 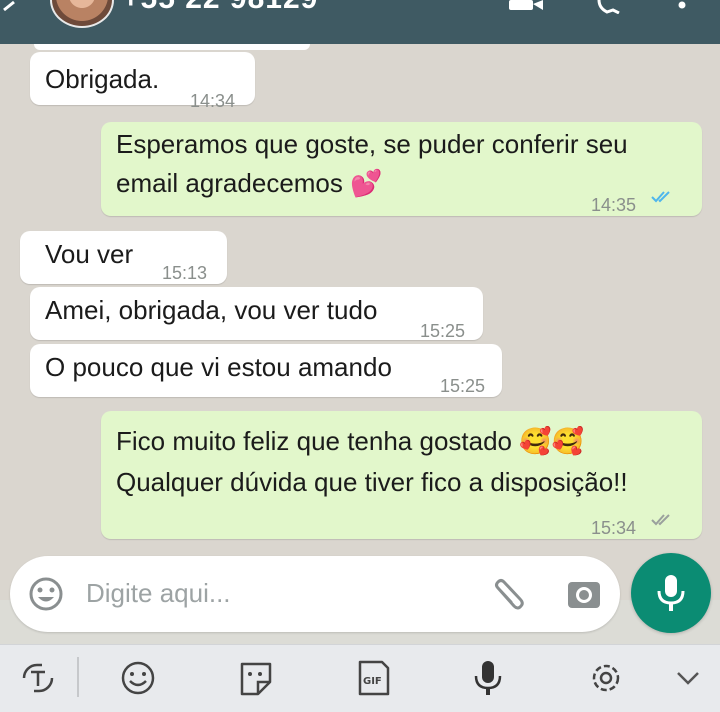 I want to click on chat-header: +55 22 98129, so click(x=360, y=22).